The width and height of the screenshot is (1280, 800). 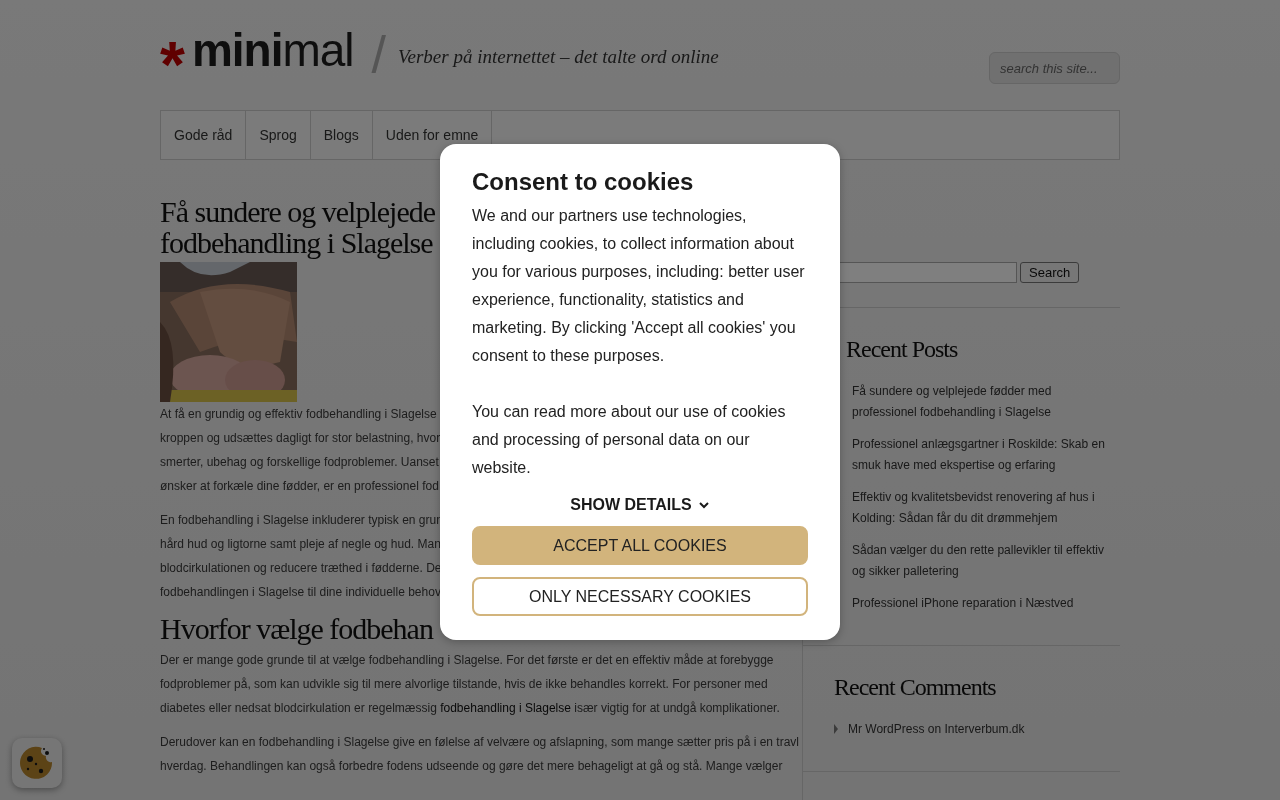 What do you see at coordinates (172, 65) in the screenshot?
I see `logo-asterisk: *` at bounding box center [172, 65].